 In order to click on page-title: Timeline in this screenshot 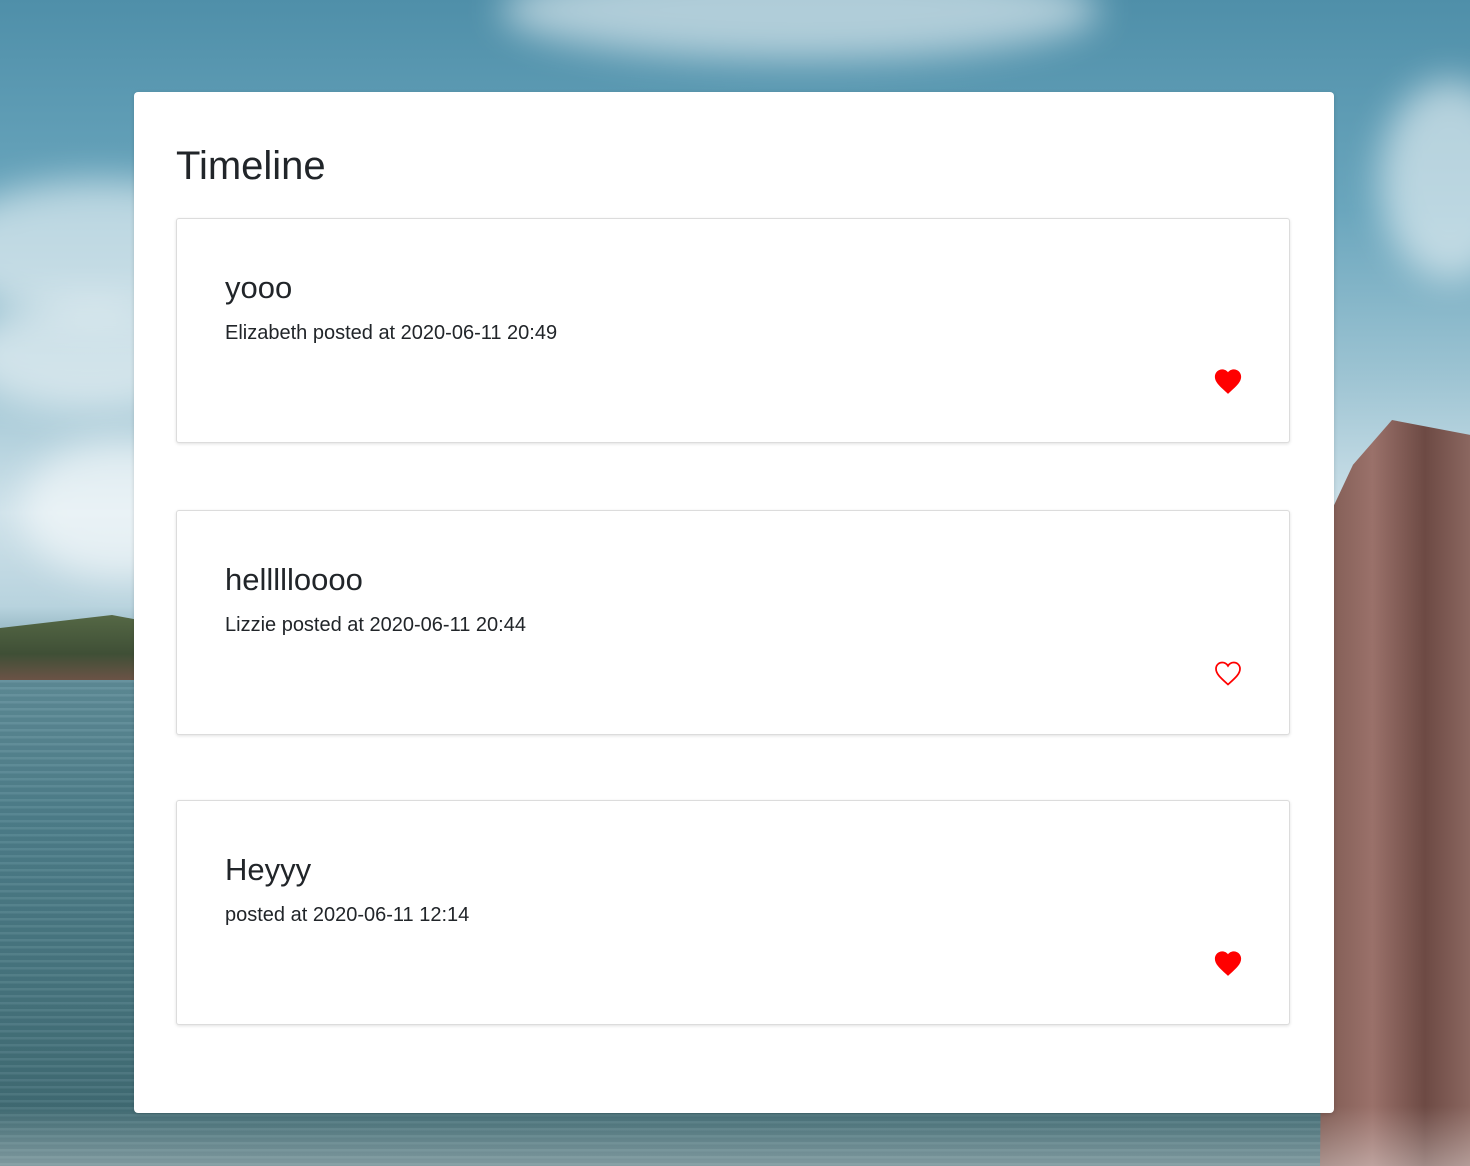, I will do `click(251, 166)`.